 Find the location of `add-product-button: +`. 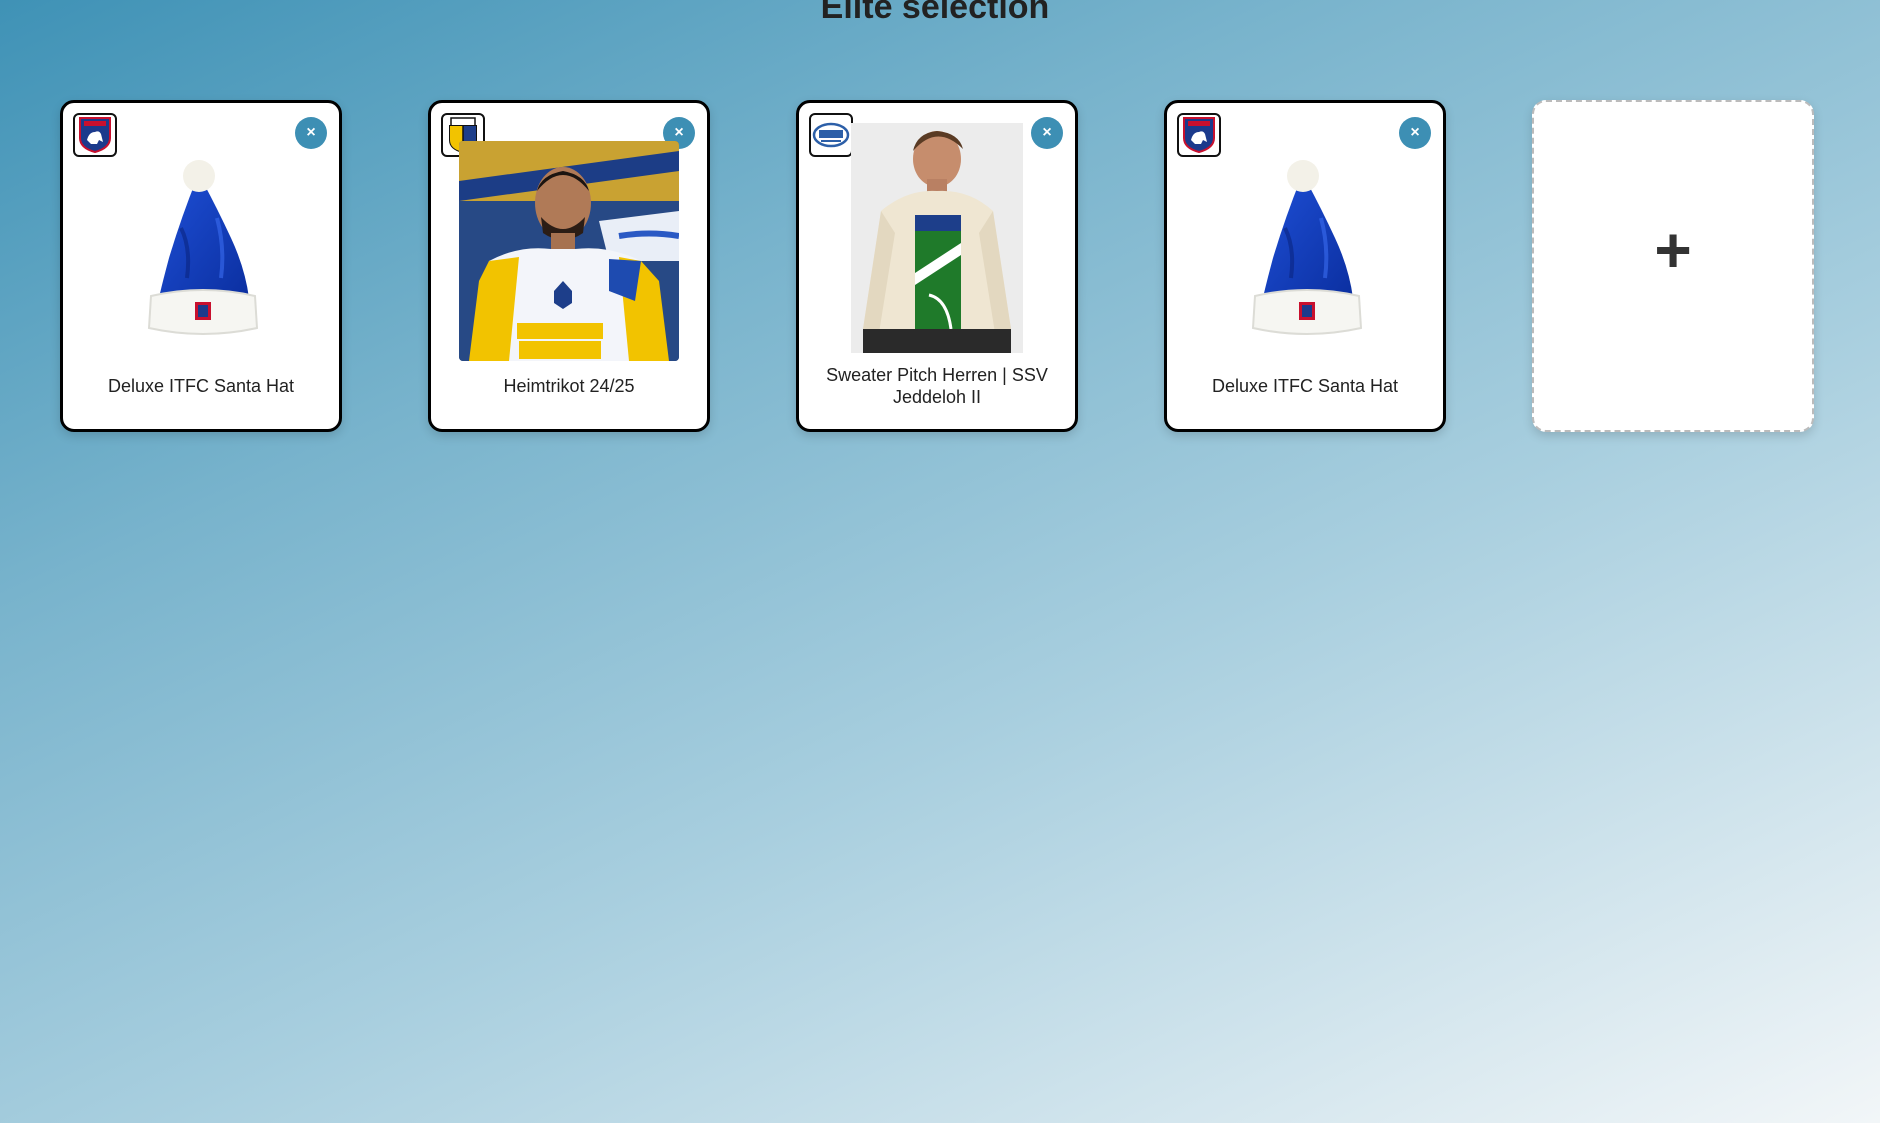

add-product-button: + is located at coordinates (1673, 266).